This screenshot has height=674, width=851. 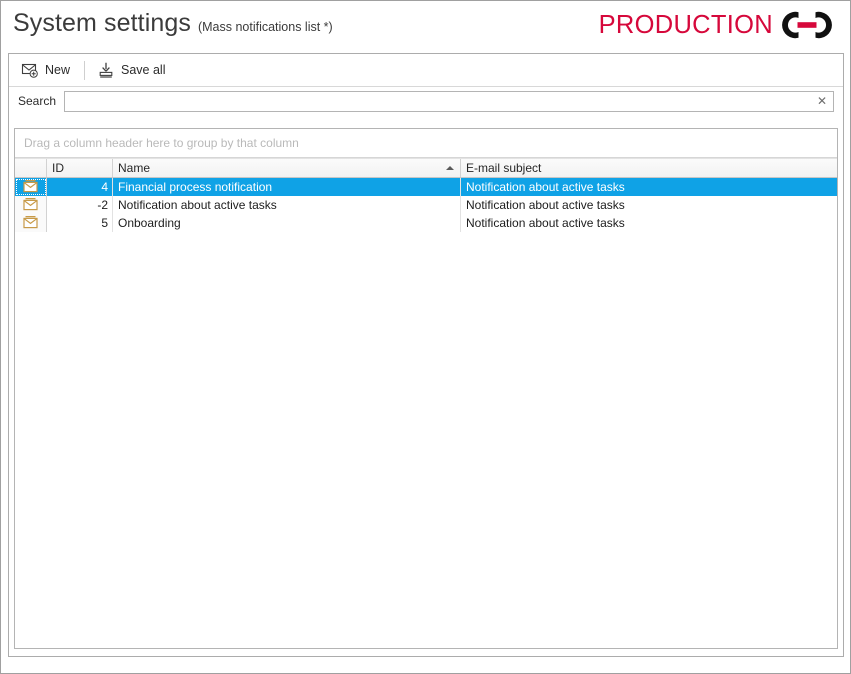 I want to click on search-label: Search, so click(x=37, y=101).